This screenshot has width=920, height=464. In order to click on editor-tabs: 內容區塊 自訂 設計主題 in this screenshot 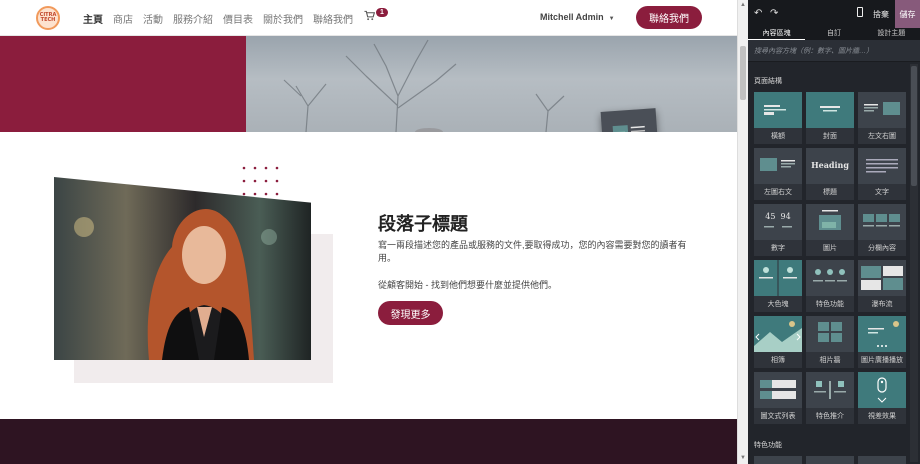, I will do `click(834, 34)`.